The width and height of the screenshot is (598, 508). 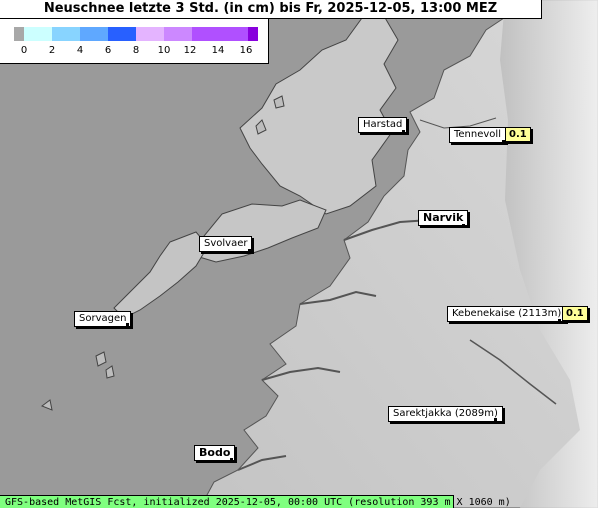 I want to click on snow-value-kebenekaise: 0.1, so click(x=575, y=313).